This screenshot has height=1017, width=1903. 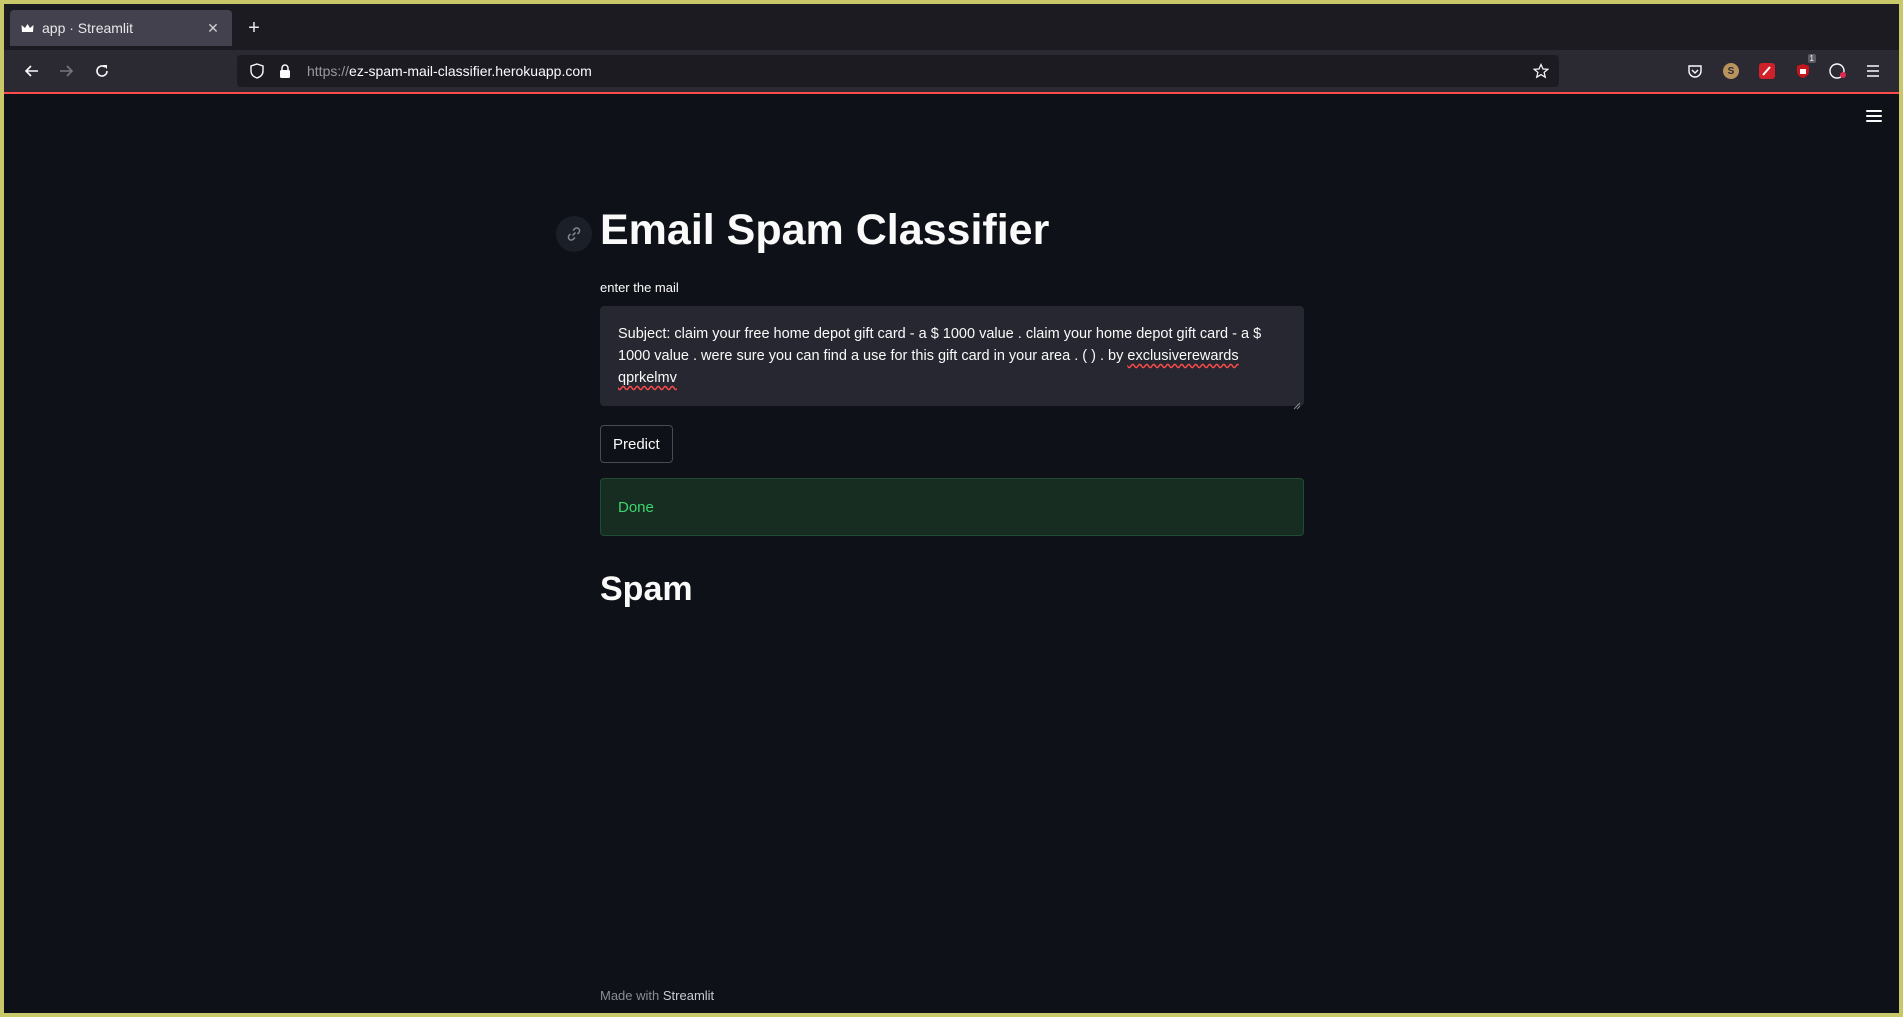 I want to click on pocket-icon, so click(x=1695, y=71).